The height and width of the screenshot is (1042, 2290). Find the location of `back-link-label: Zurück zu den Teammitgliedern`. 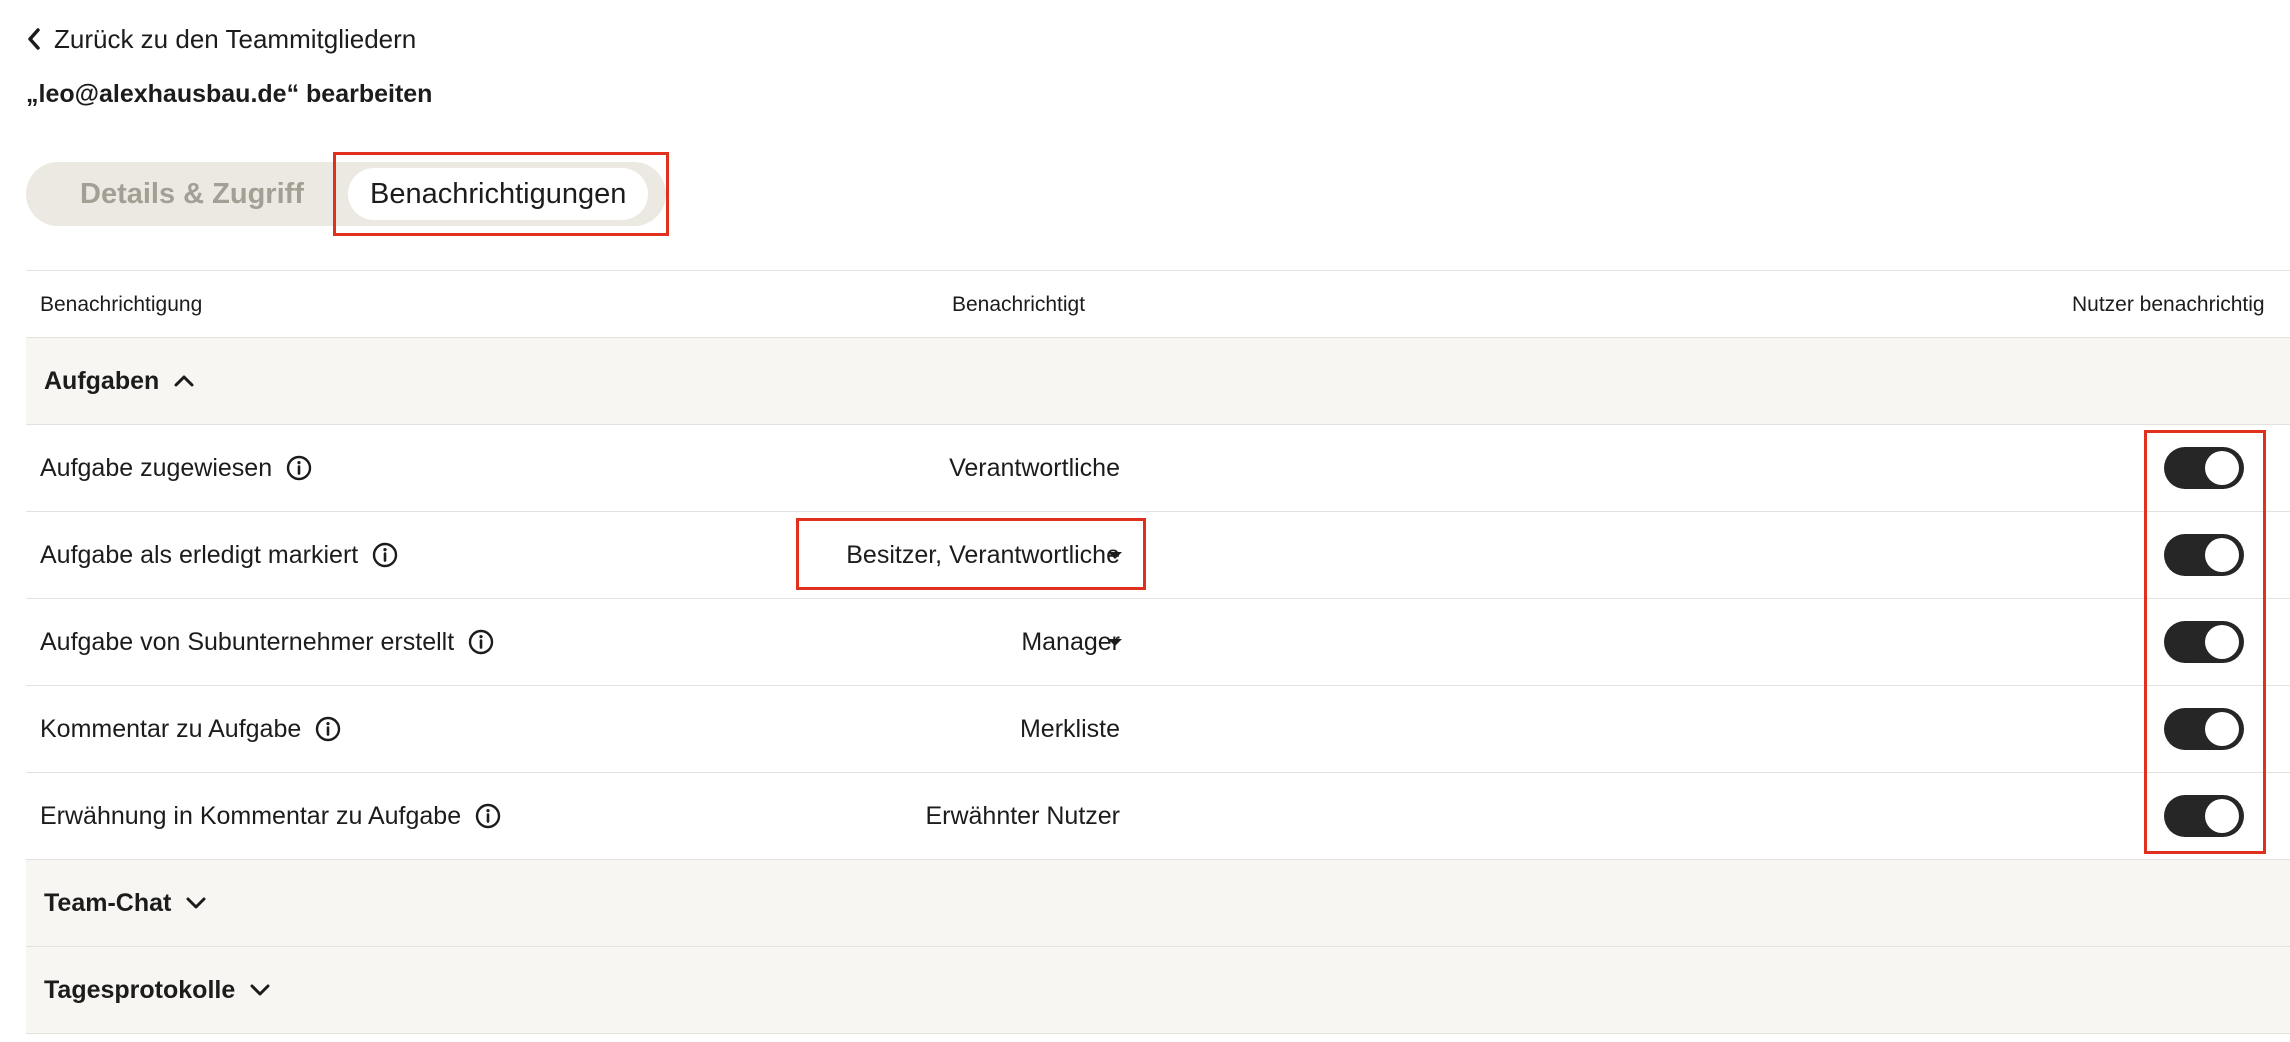

back-link-label: Zurück zu den Teammitgliedern is located at coordinates (235, 38).